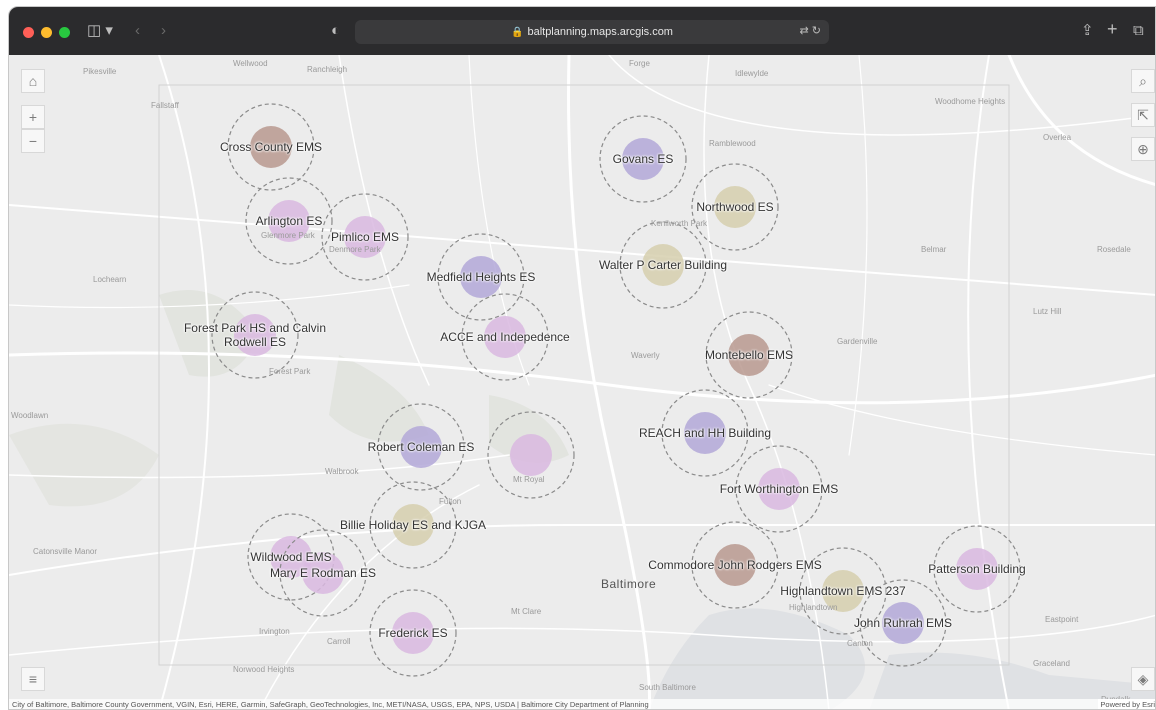 The width and height of the screenshot is (1156, 710). I want to click on place-label-3: Forge, so click(639, 63).